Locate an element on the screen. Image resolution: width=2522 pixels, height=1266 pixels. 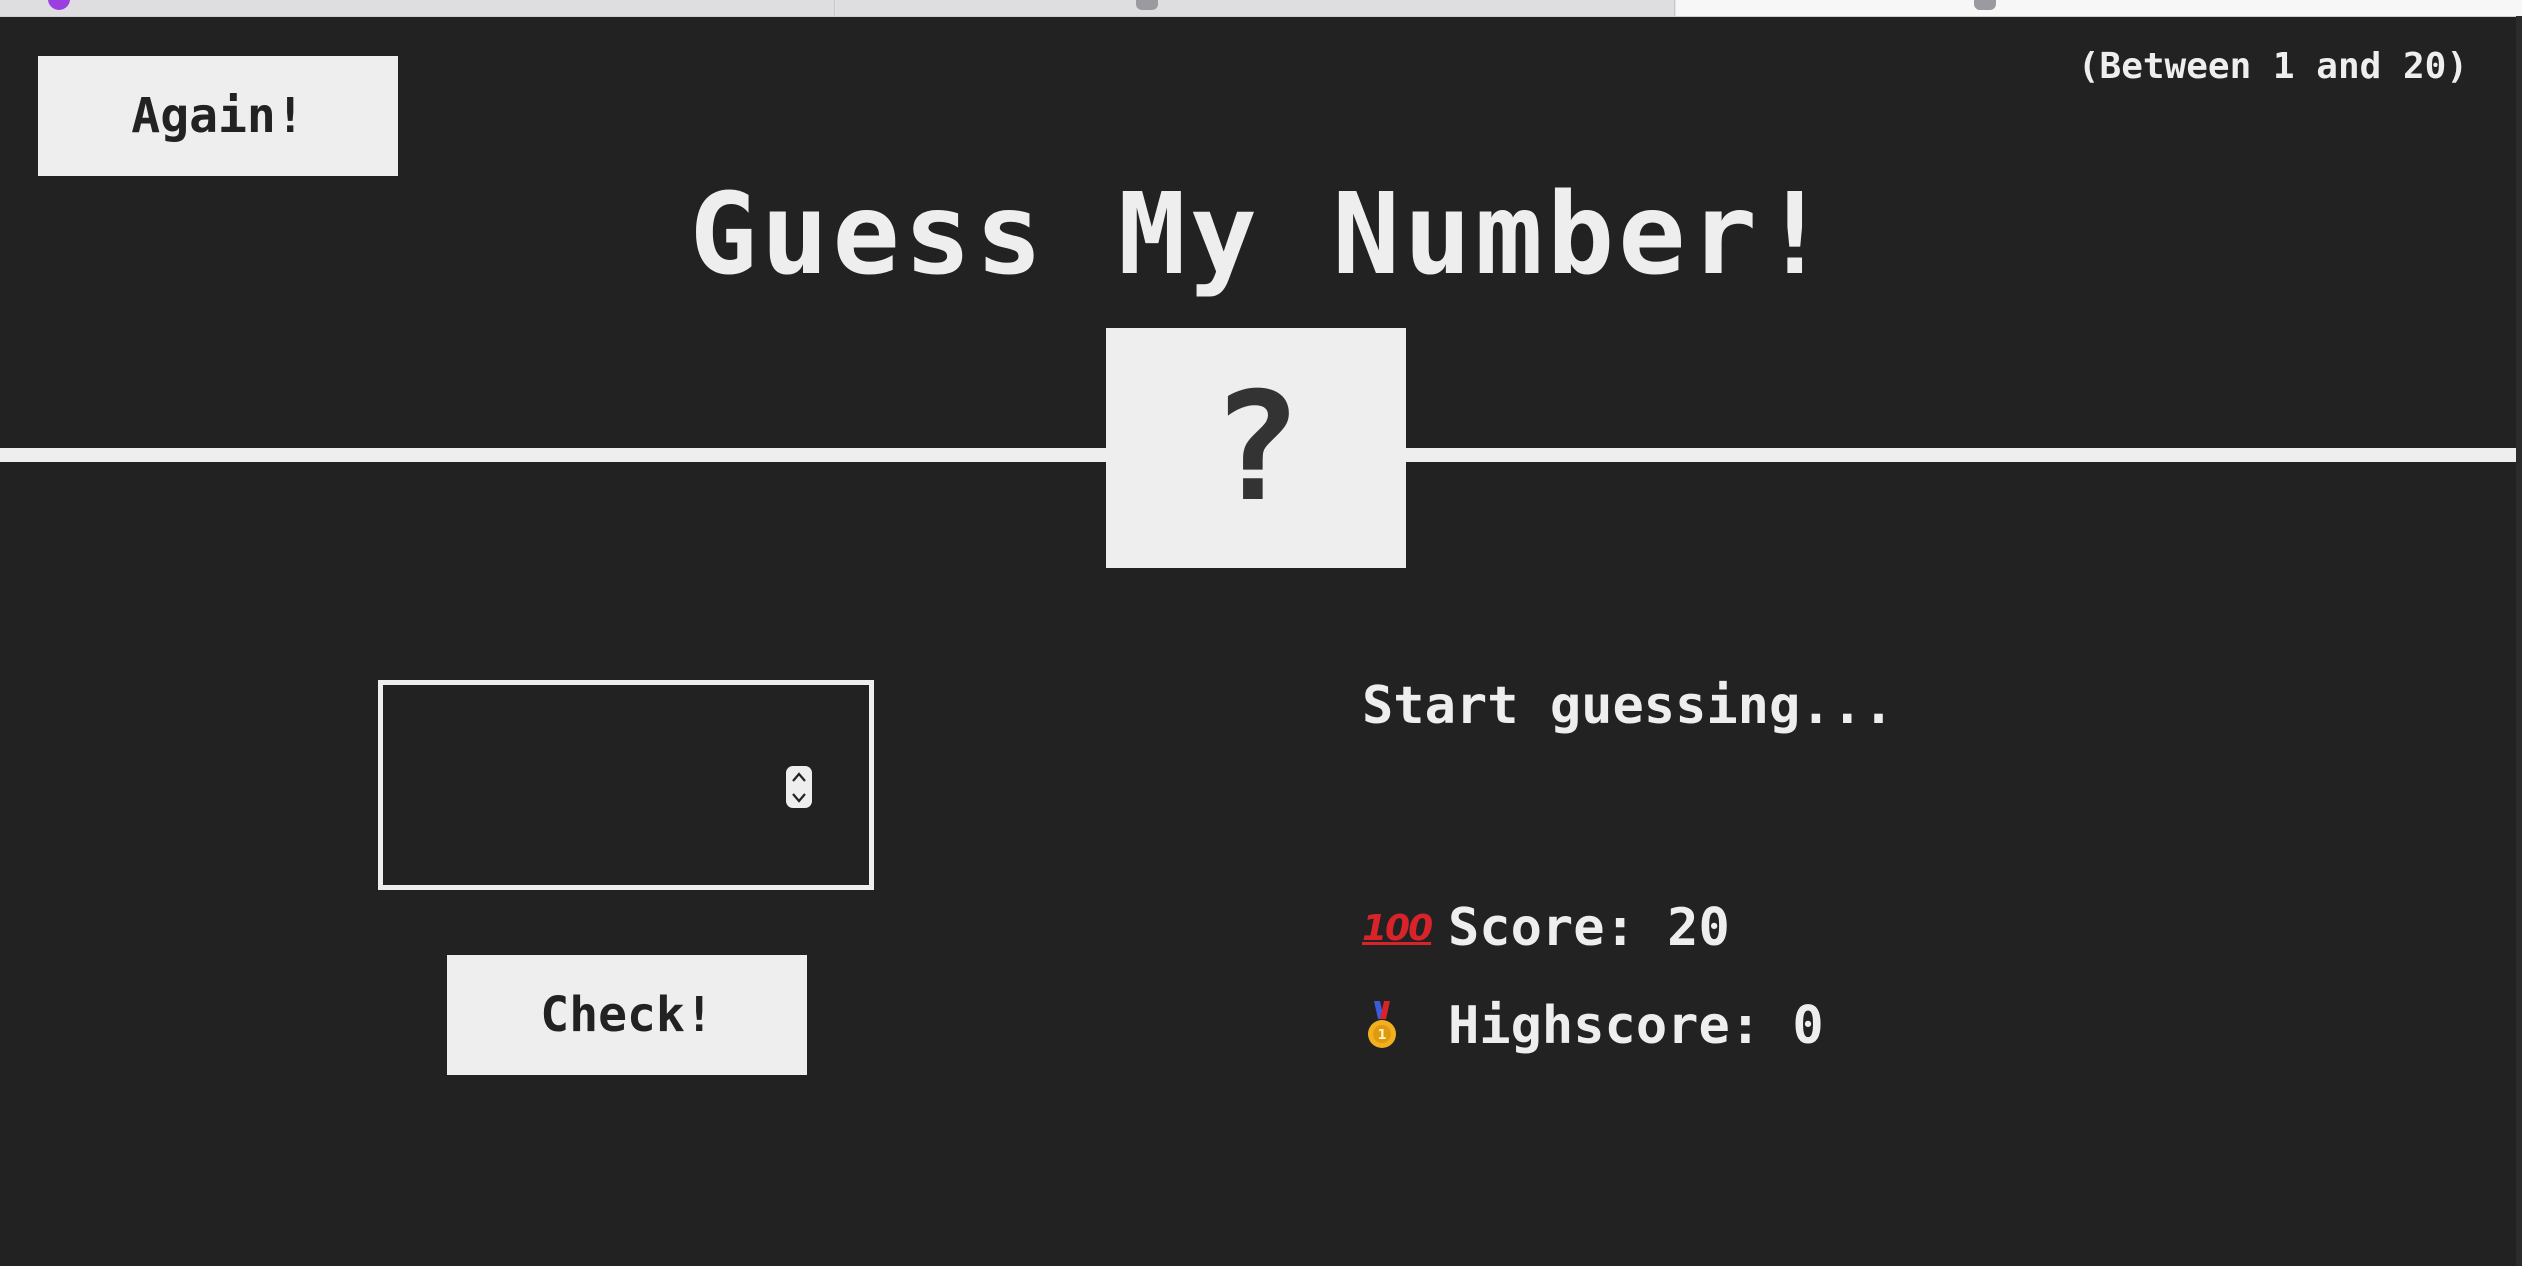
score-value: 20 is located at coordinates (1698, 928).